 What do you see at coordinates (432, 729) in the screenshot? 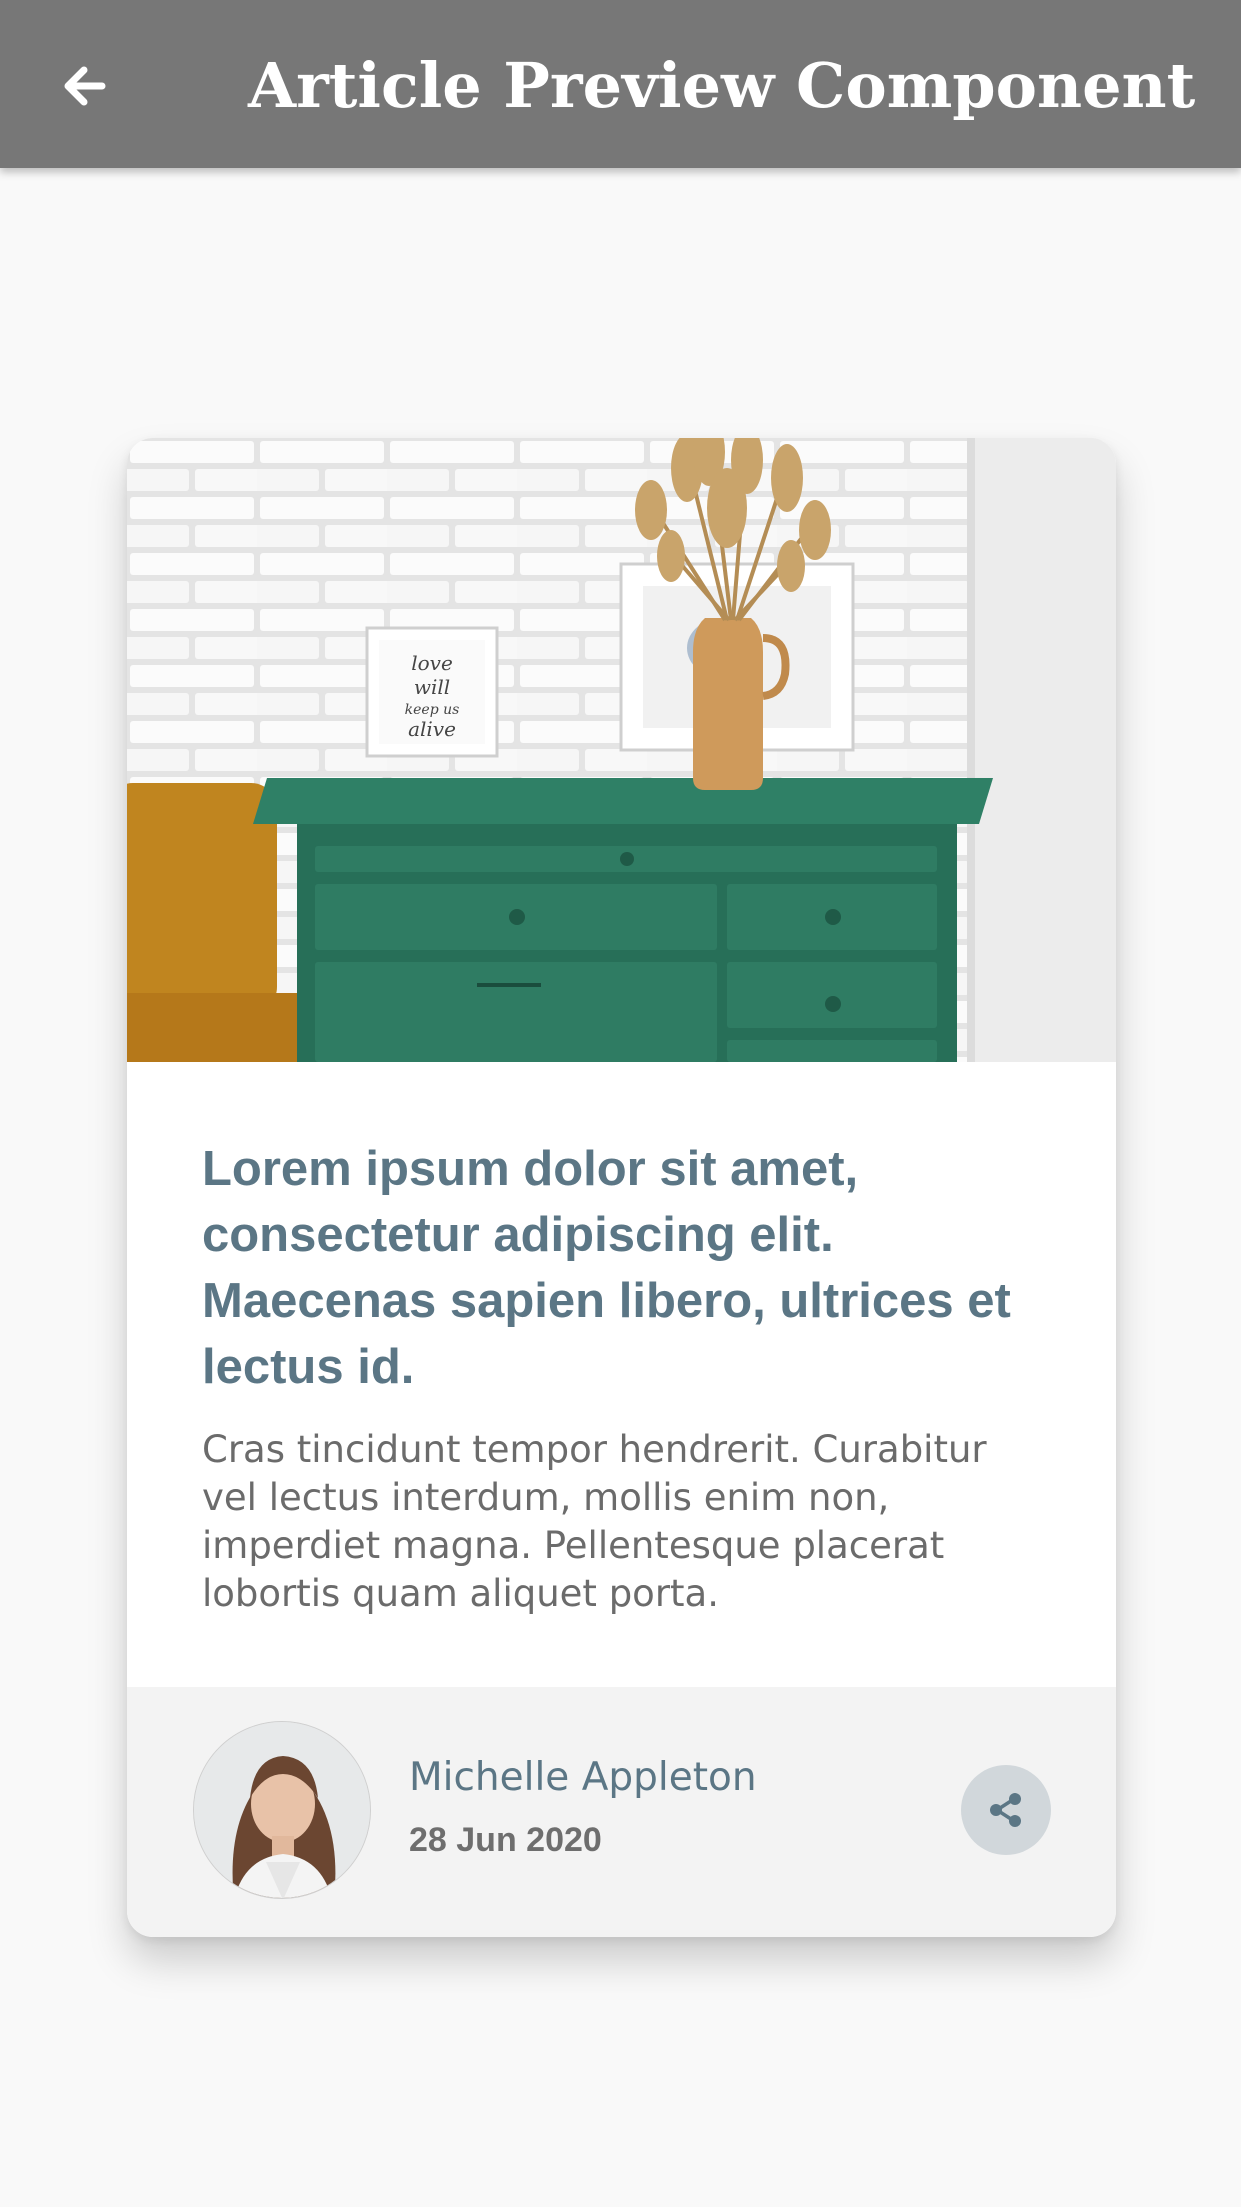
I see `svg-text: alive` at bounding box center [432, 729].